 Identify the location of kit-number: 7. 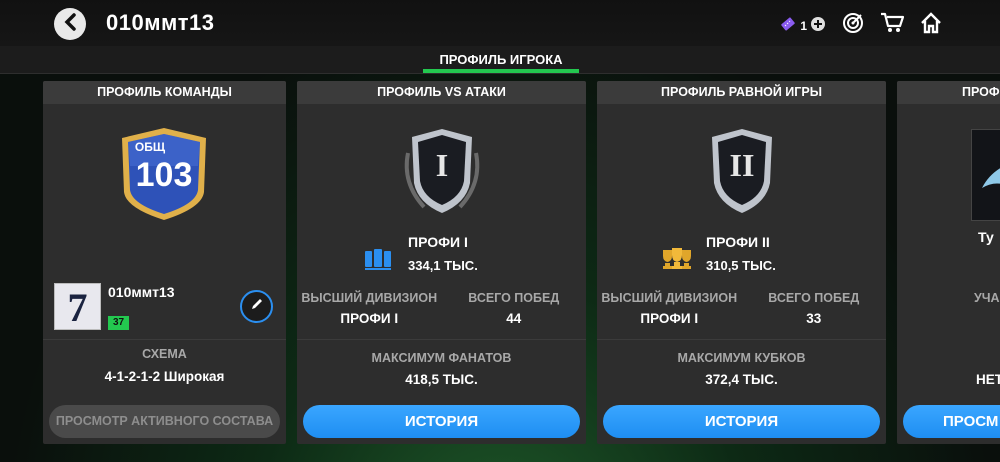
(77, 307).